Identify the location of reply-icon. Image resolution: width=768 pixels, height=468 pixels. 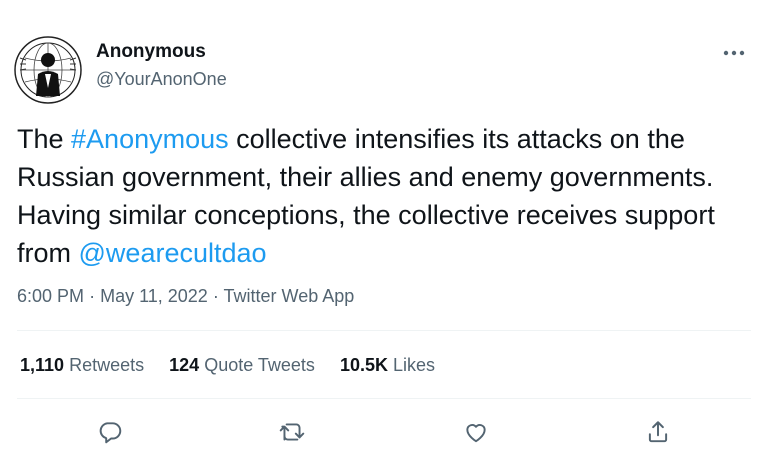
(110, 433).